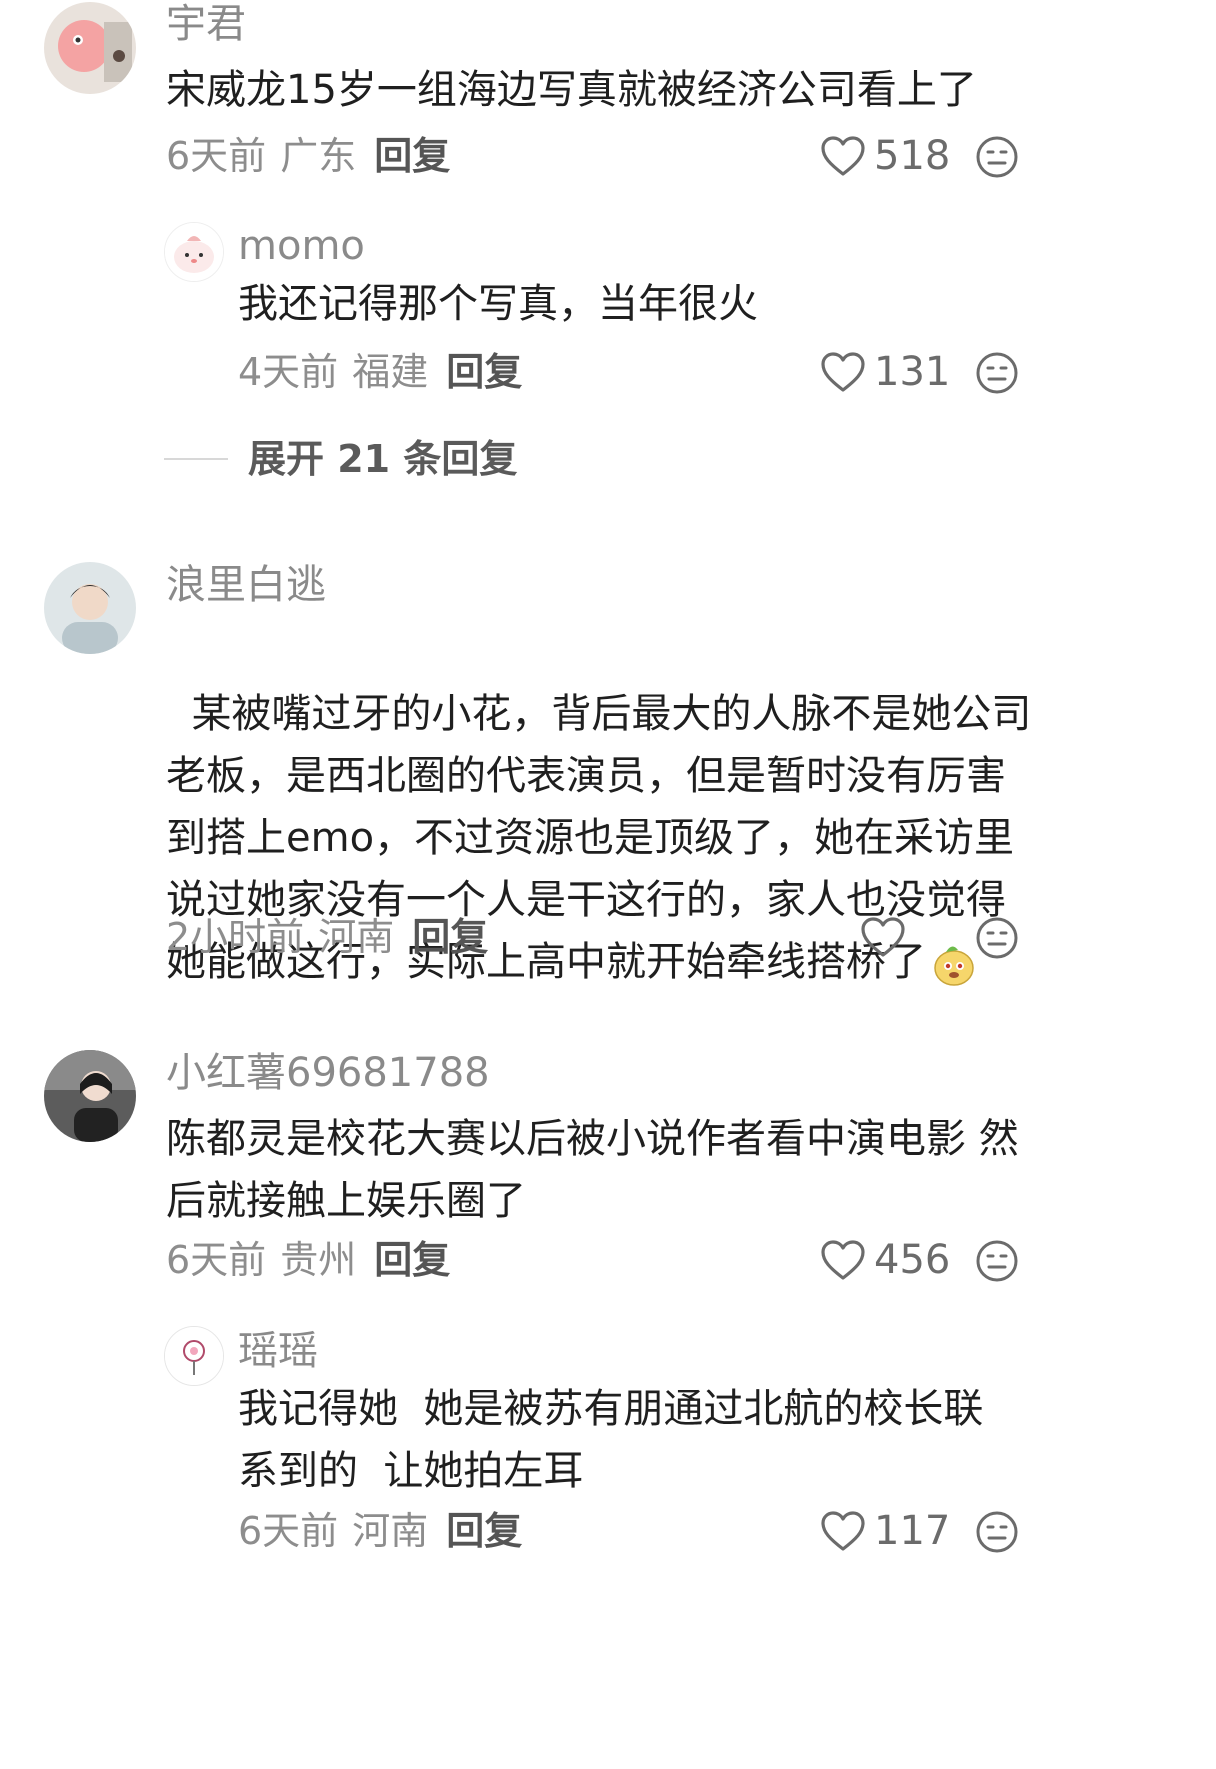  What do you see at coordinates (328, 1073) in the screenshot?
I see `username: 小红薯69681788` at bounding box center [328, 1073].